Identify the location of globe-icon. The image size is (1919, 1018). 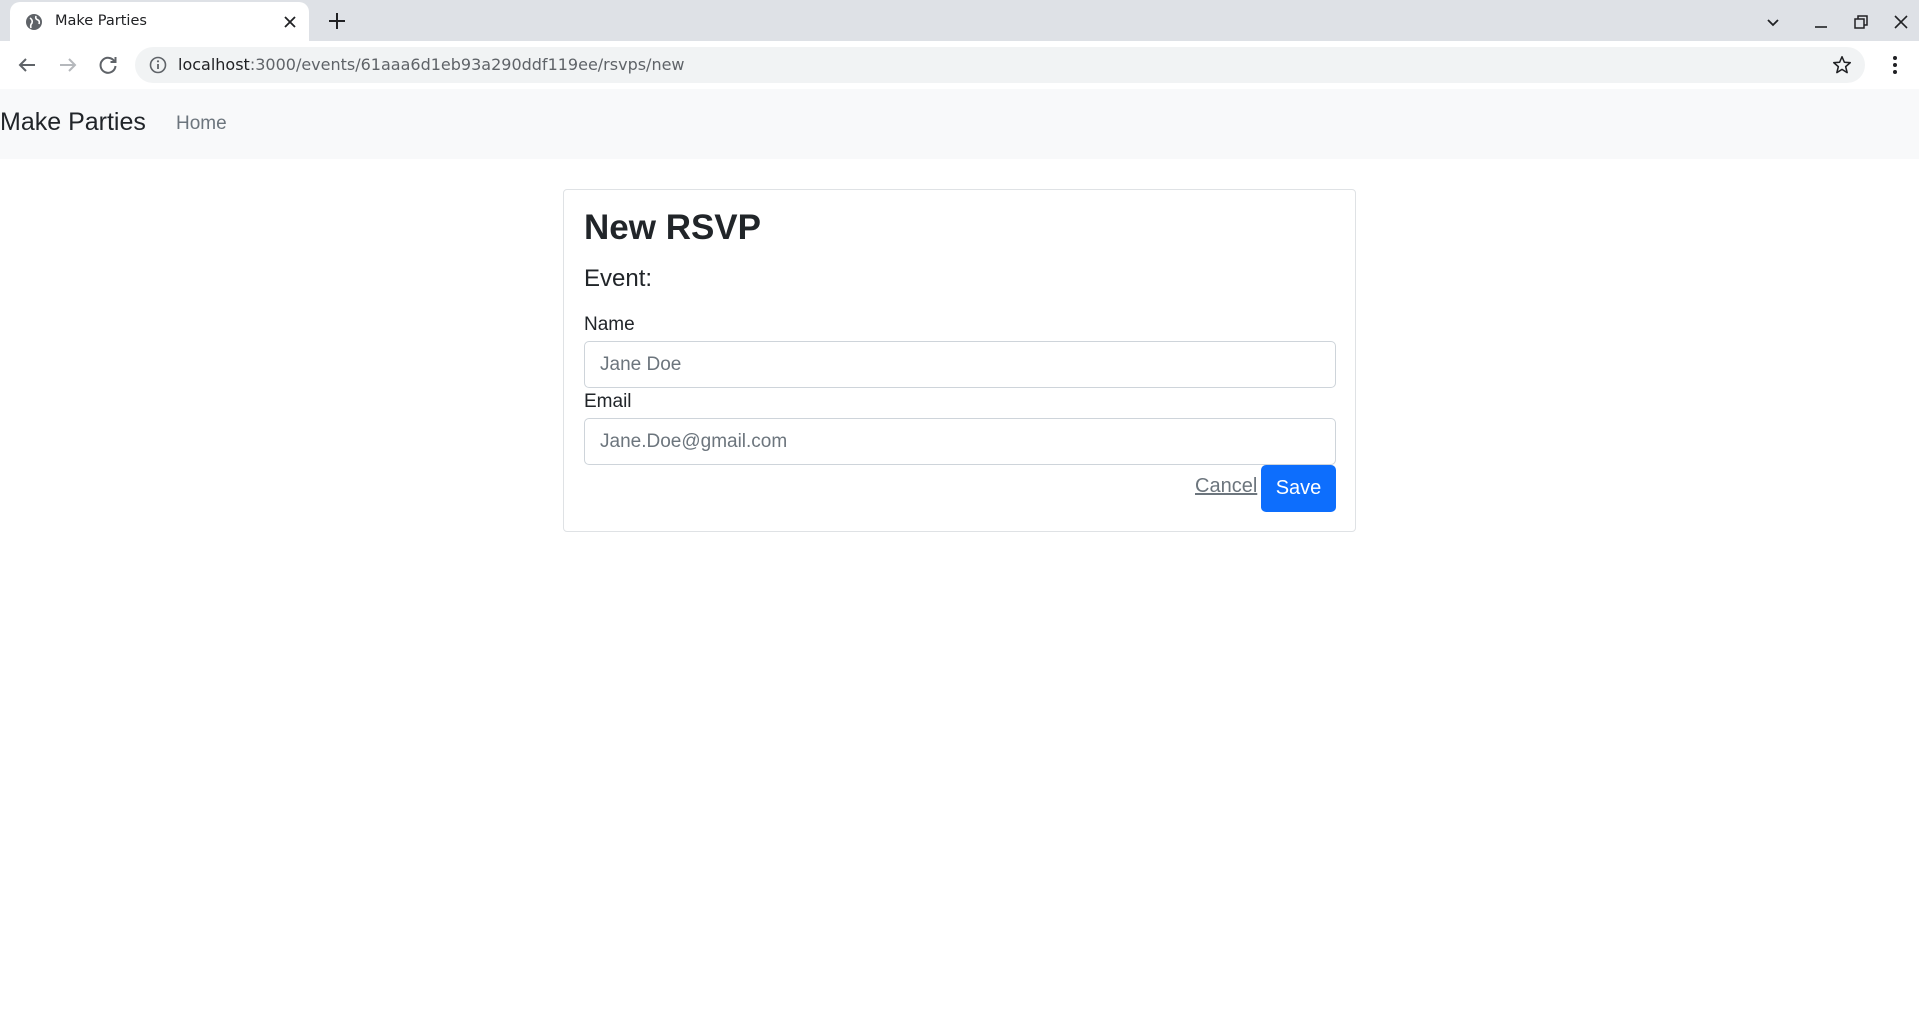
(34, 22).